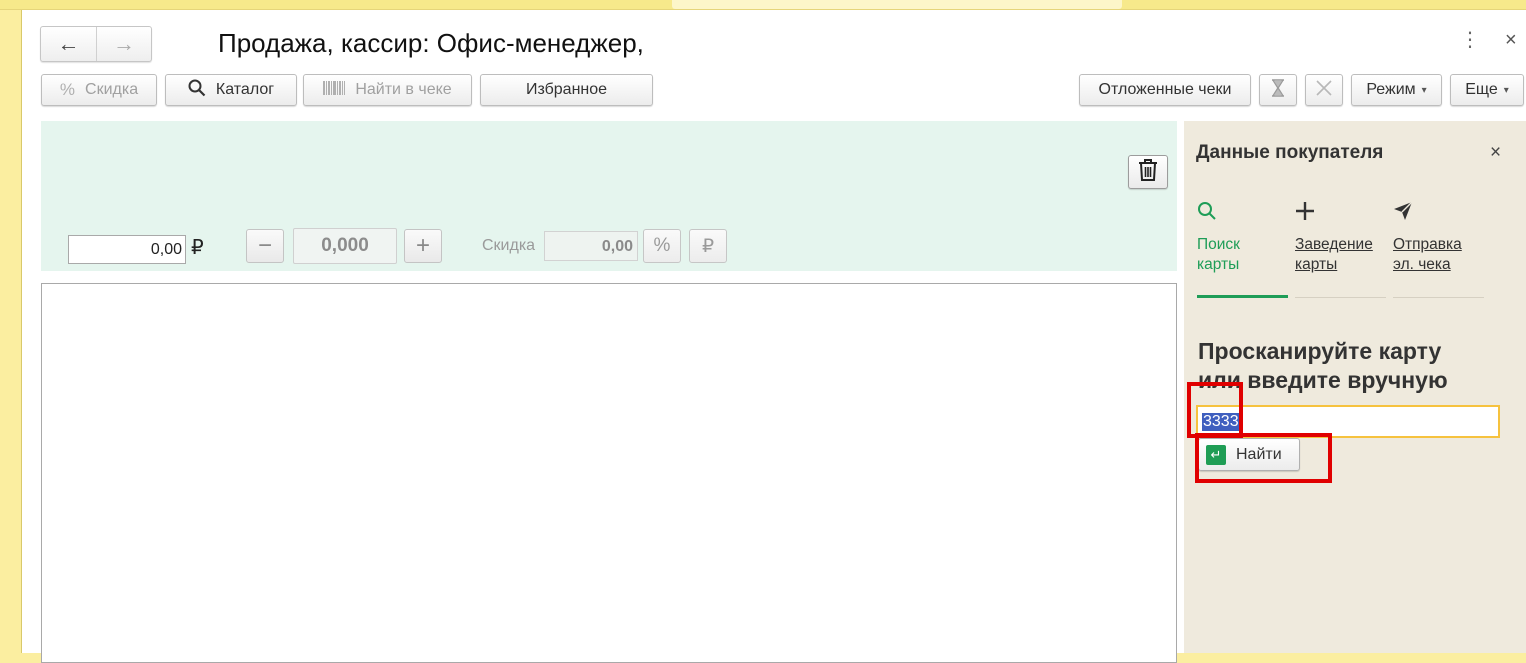  What do you see at coordinates (1334, 254) in the screenshot?
I see `tab-card-creation-label: Заведение карты` at bounding box center [1334, 254].